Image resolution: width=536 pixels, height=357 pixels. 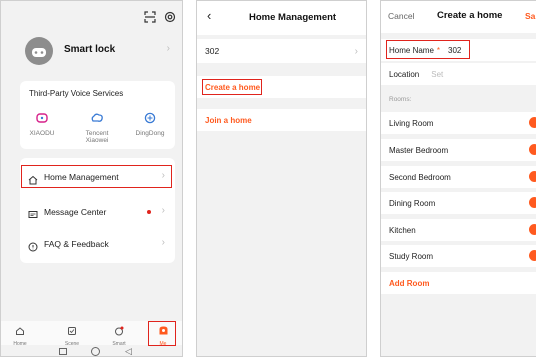 I want to click on highlight-create-home, so click(x=232, y=87).